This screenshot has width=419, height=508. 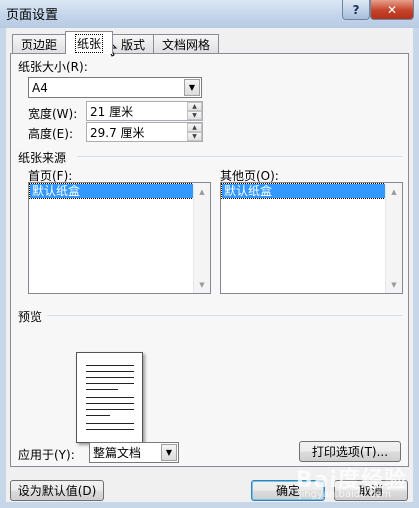 I want to click on title-bar: 页面设置 ? ✕, so click(x=209, y=14).